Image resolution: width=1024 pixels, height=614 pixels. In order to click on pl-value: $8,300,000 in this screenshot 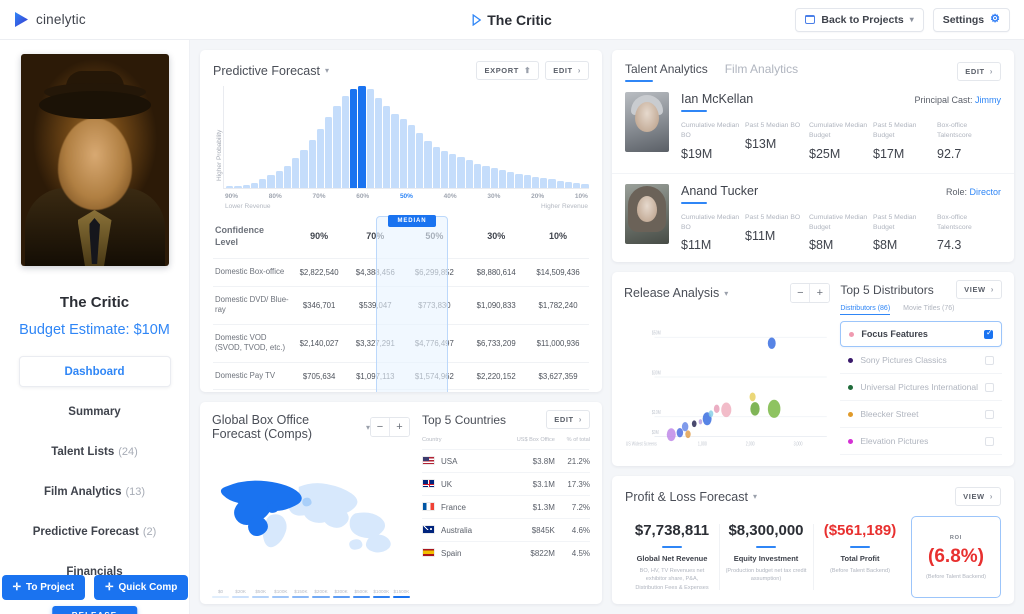, I will do `click(766, 530)`.